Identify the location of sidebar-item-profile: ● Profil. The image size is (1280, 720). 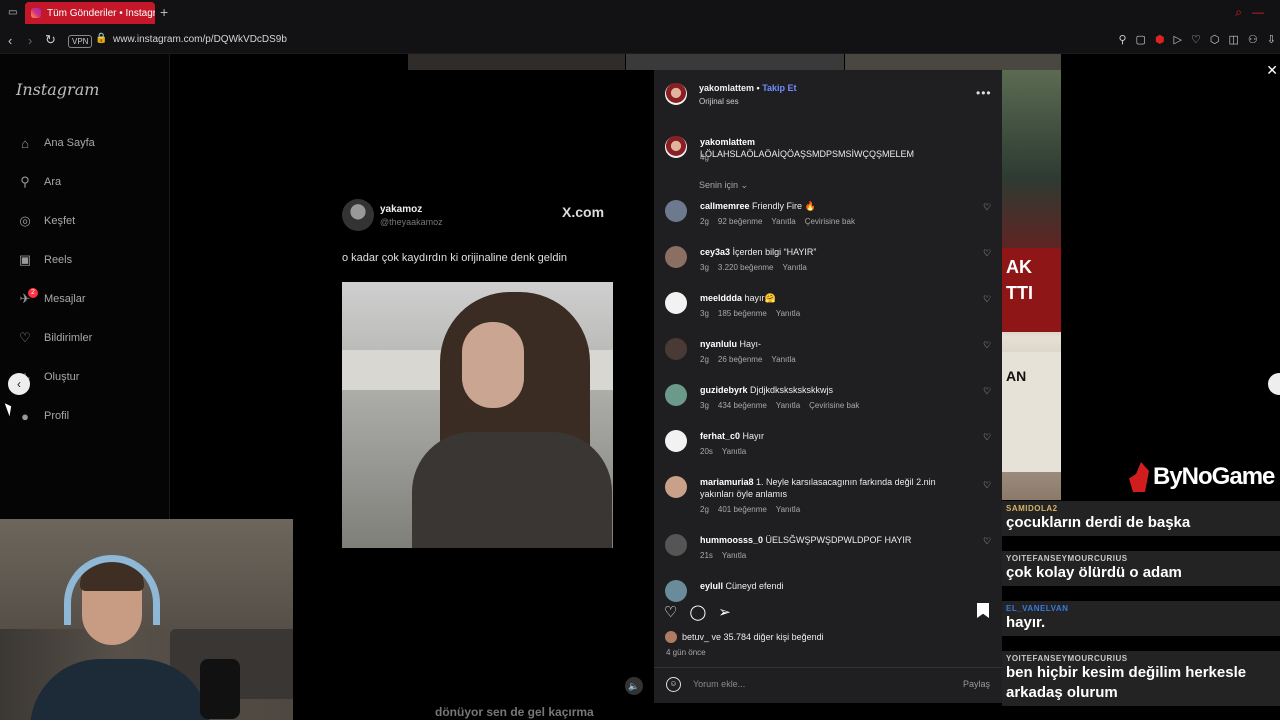
(42, 416).